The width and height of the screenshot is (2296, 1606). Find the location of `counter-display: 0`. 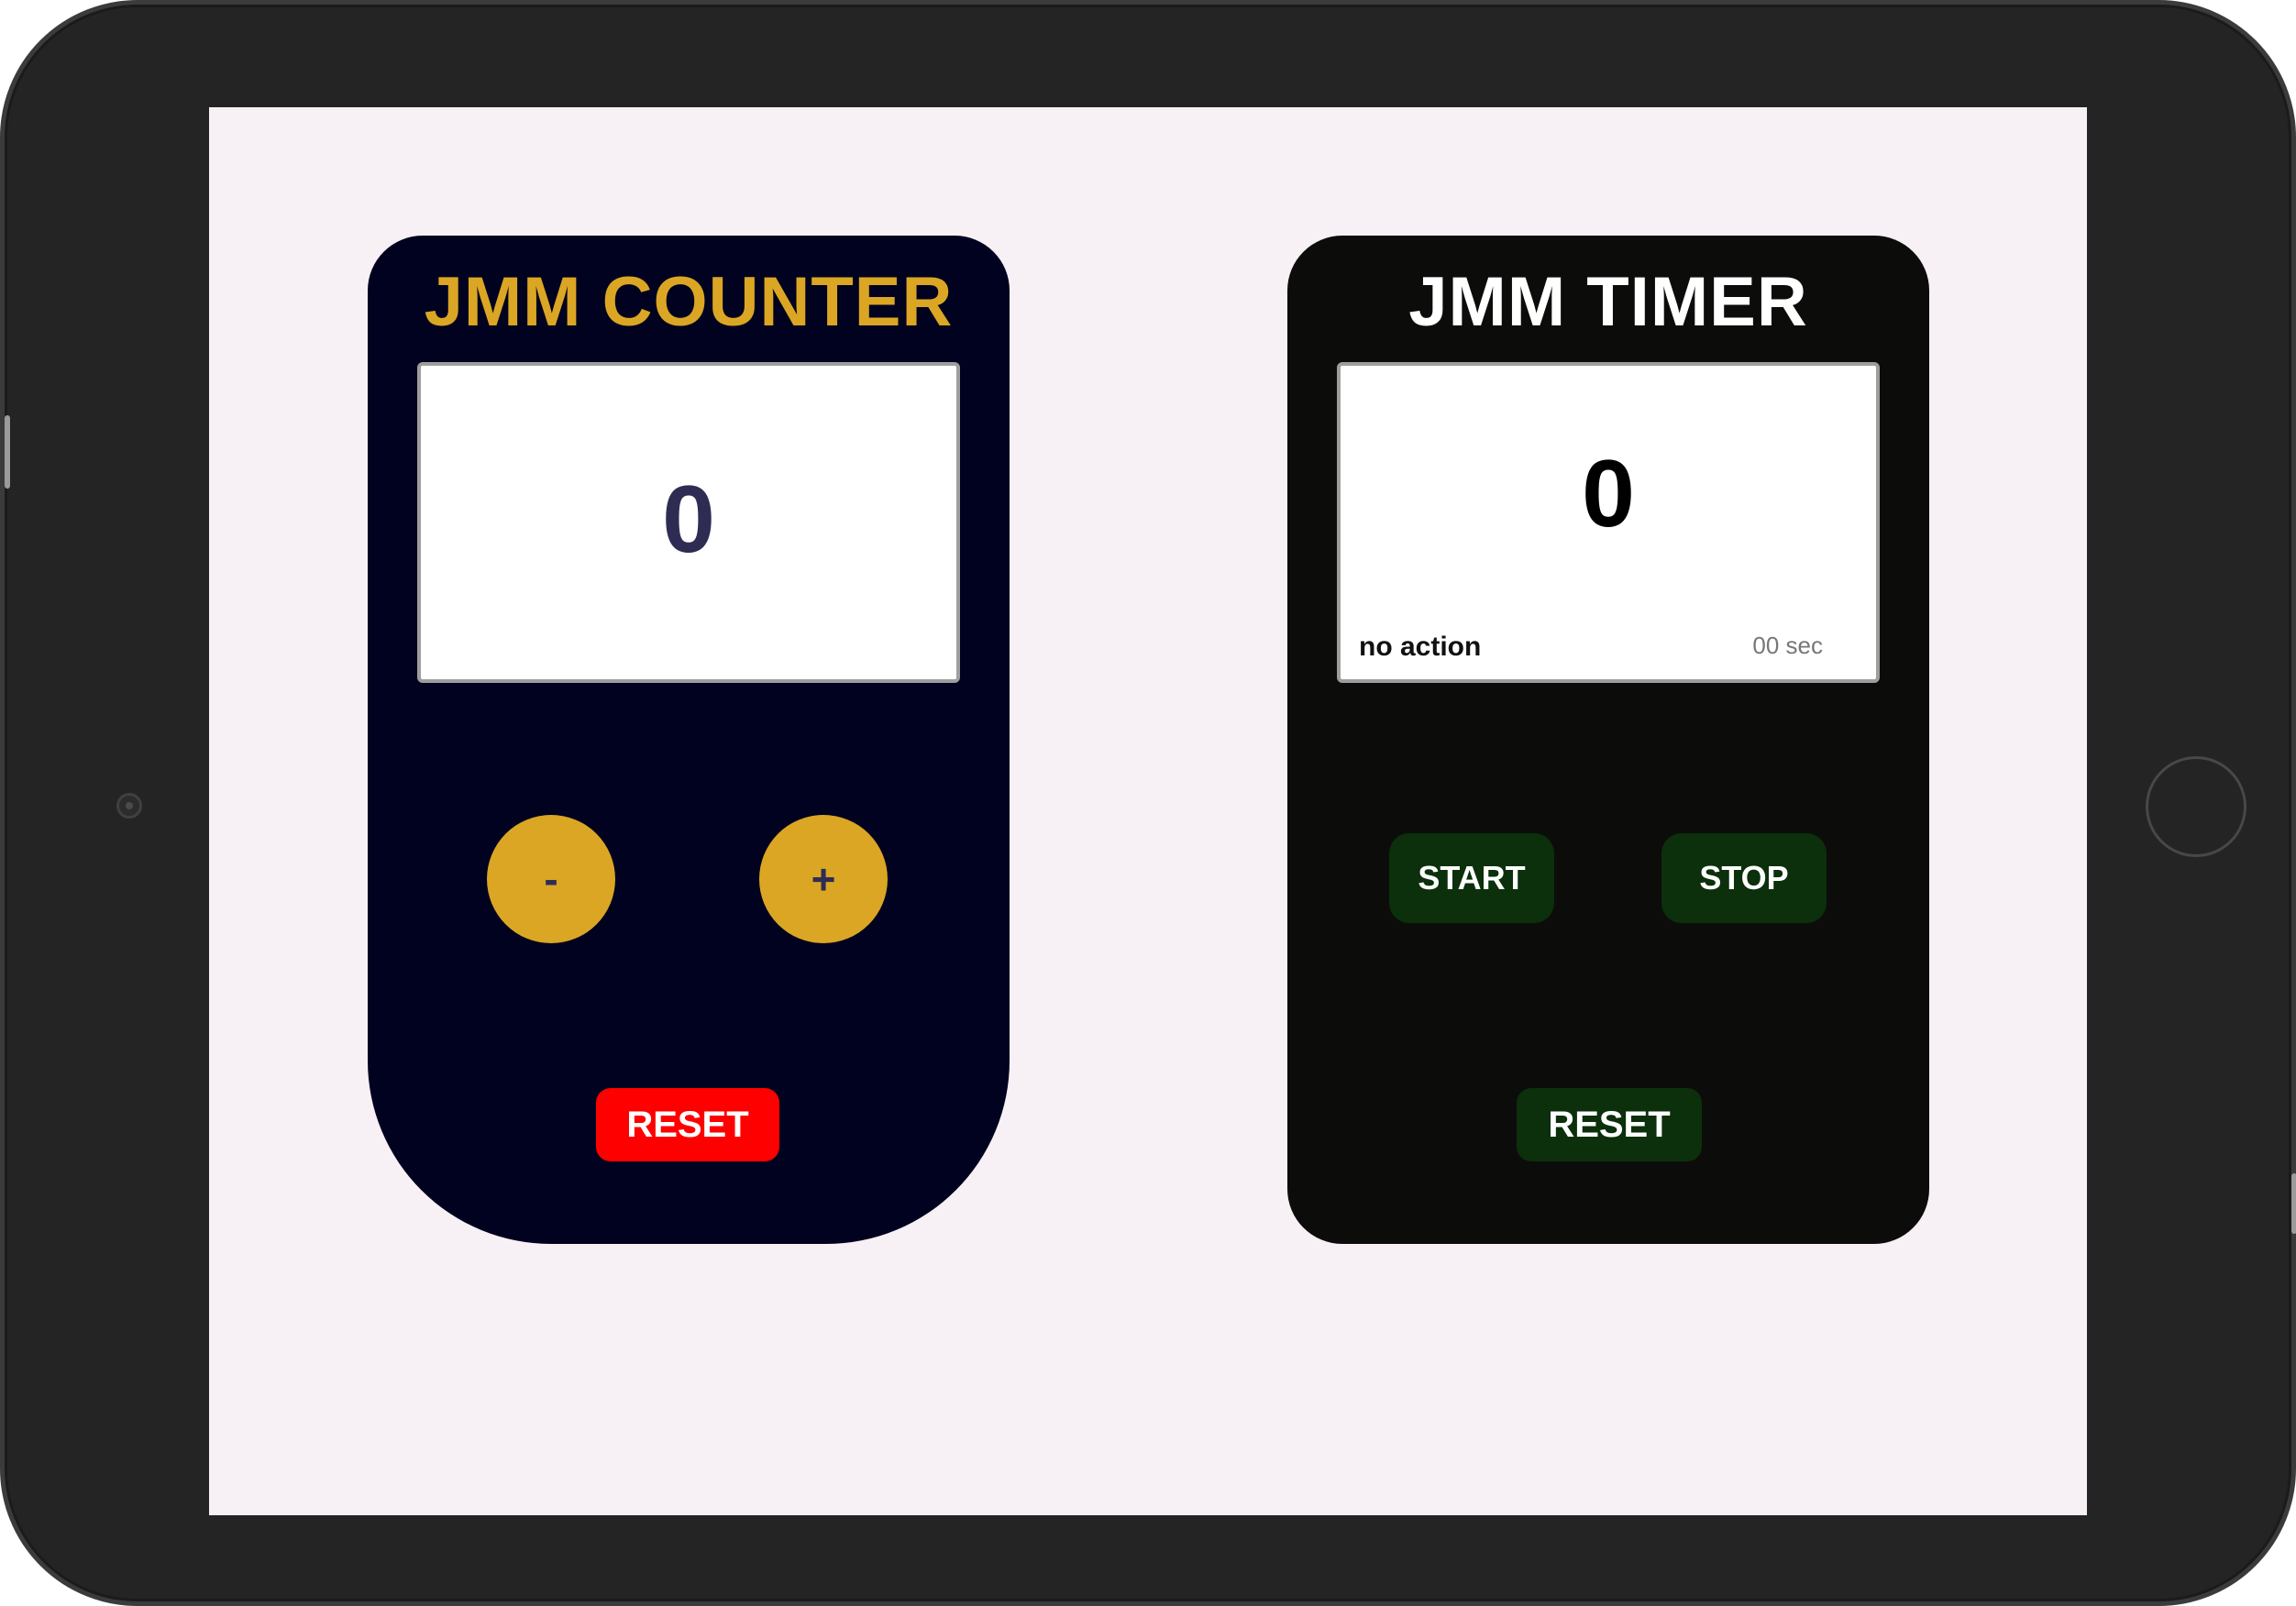

counter-display: 0 is located at coordinates (688, 522).